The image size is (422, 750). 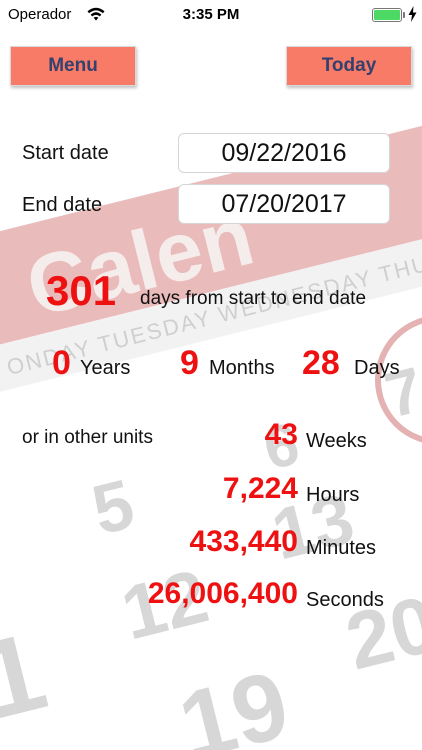 I want to click on hours-label: Hours, so click(x=333, y=495).